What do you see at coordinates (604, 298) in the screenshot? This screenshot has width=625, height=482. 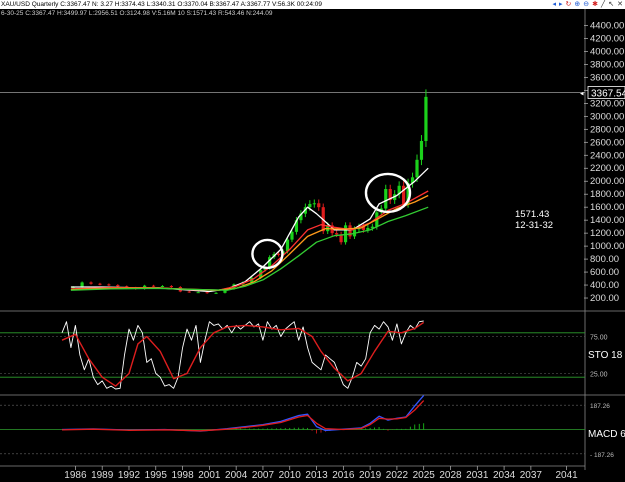 I see `y-tick-label: 200.00` at bounding box center [604, 298].